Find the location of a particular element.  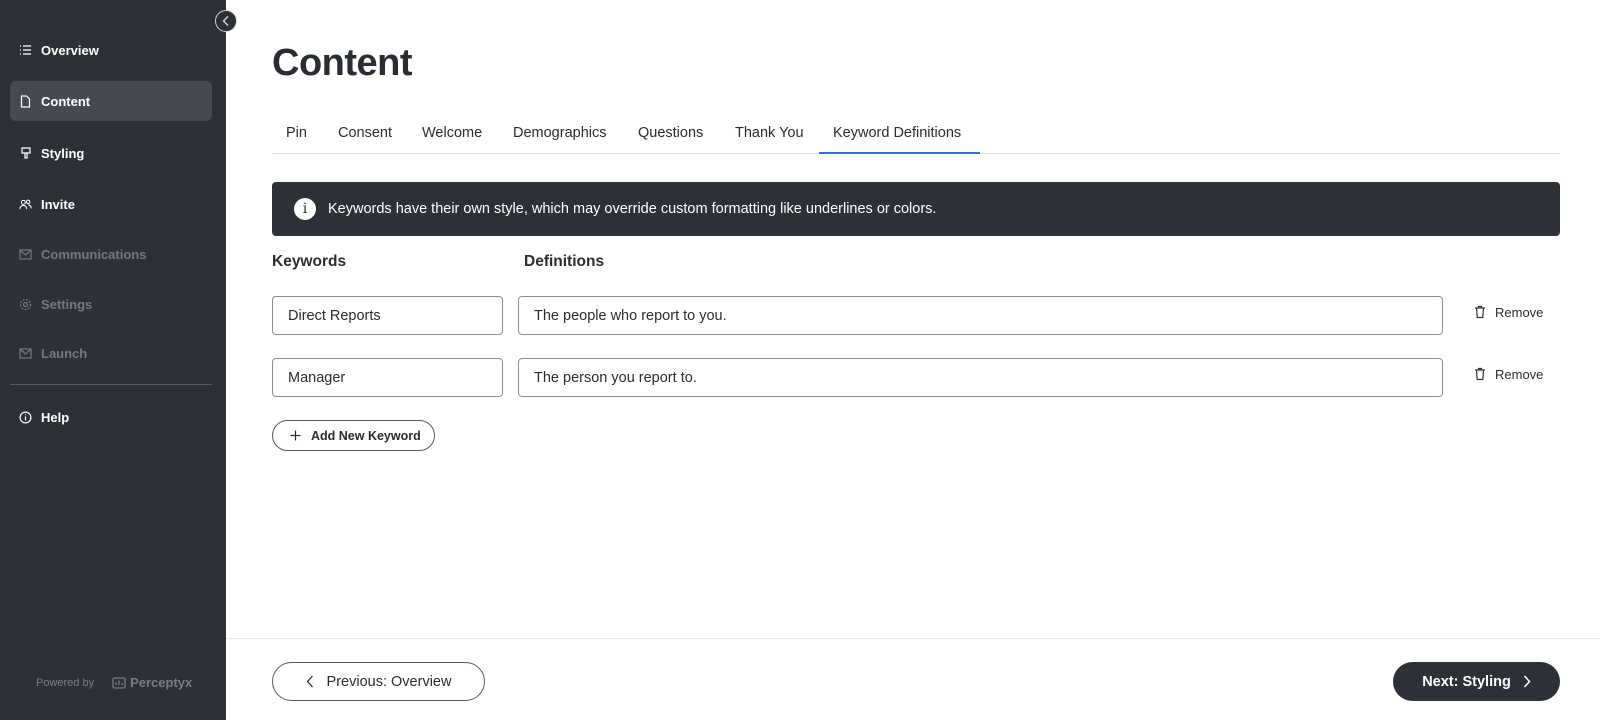

add-new-keyword-label: Add New Keyword is located at coordinates (366, 435).